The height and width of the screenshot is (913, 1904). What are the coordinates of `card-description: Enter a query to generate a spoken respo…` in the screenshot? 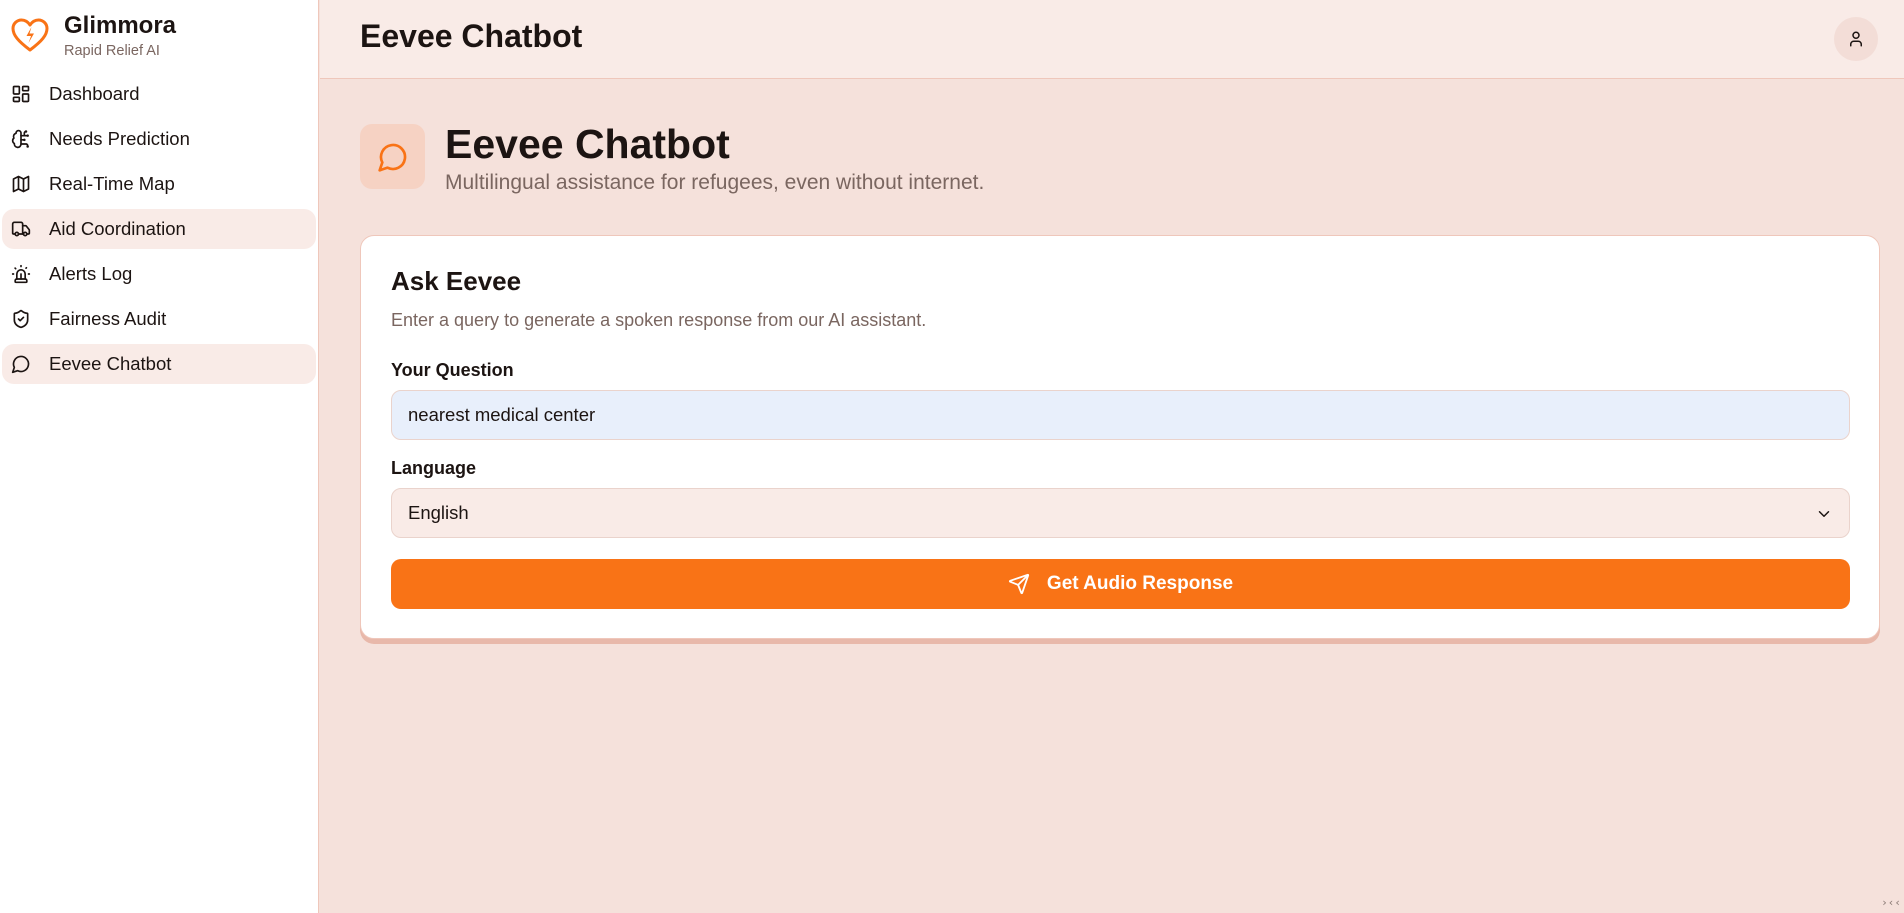 It's located at (659, 320).